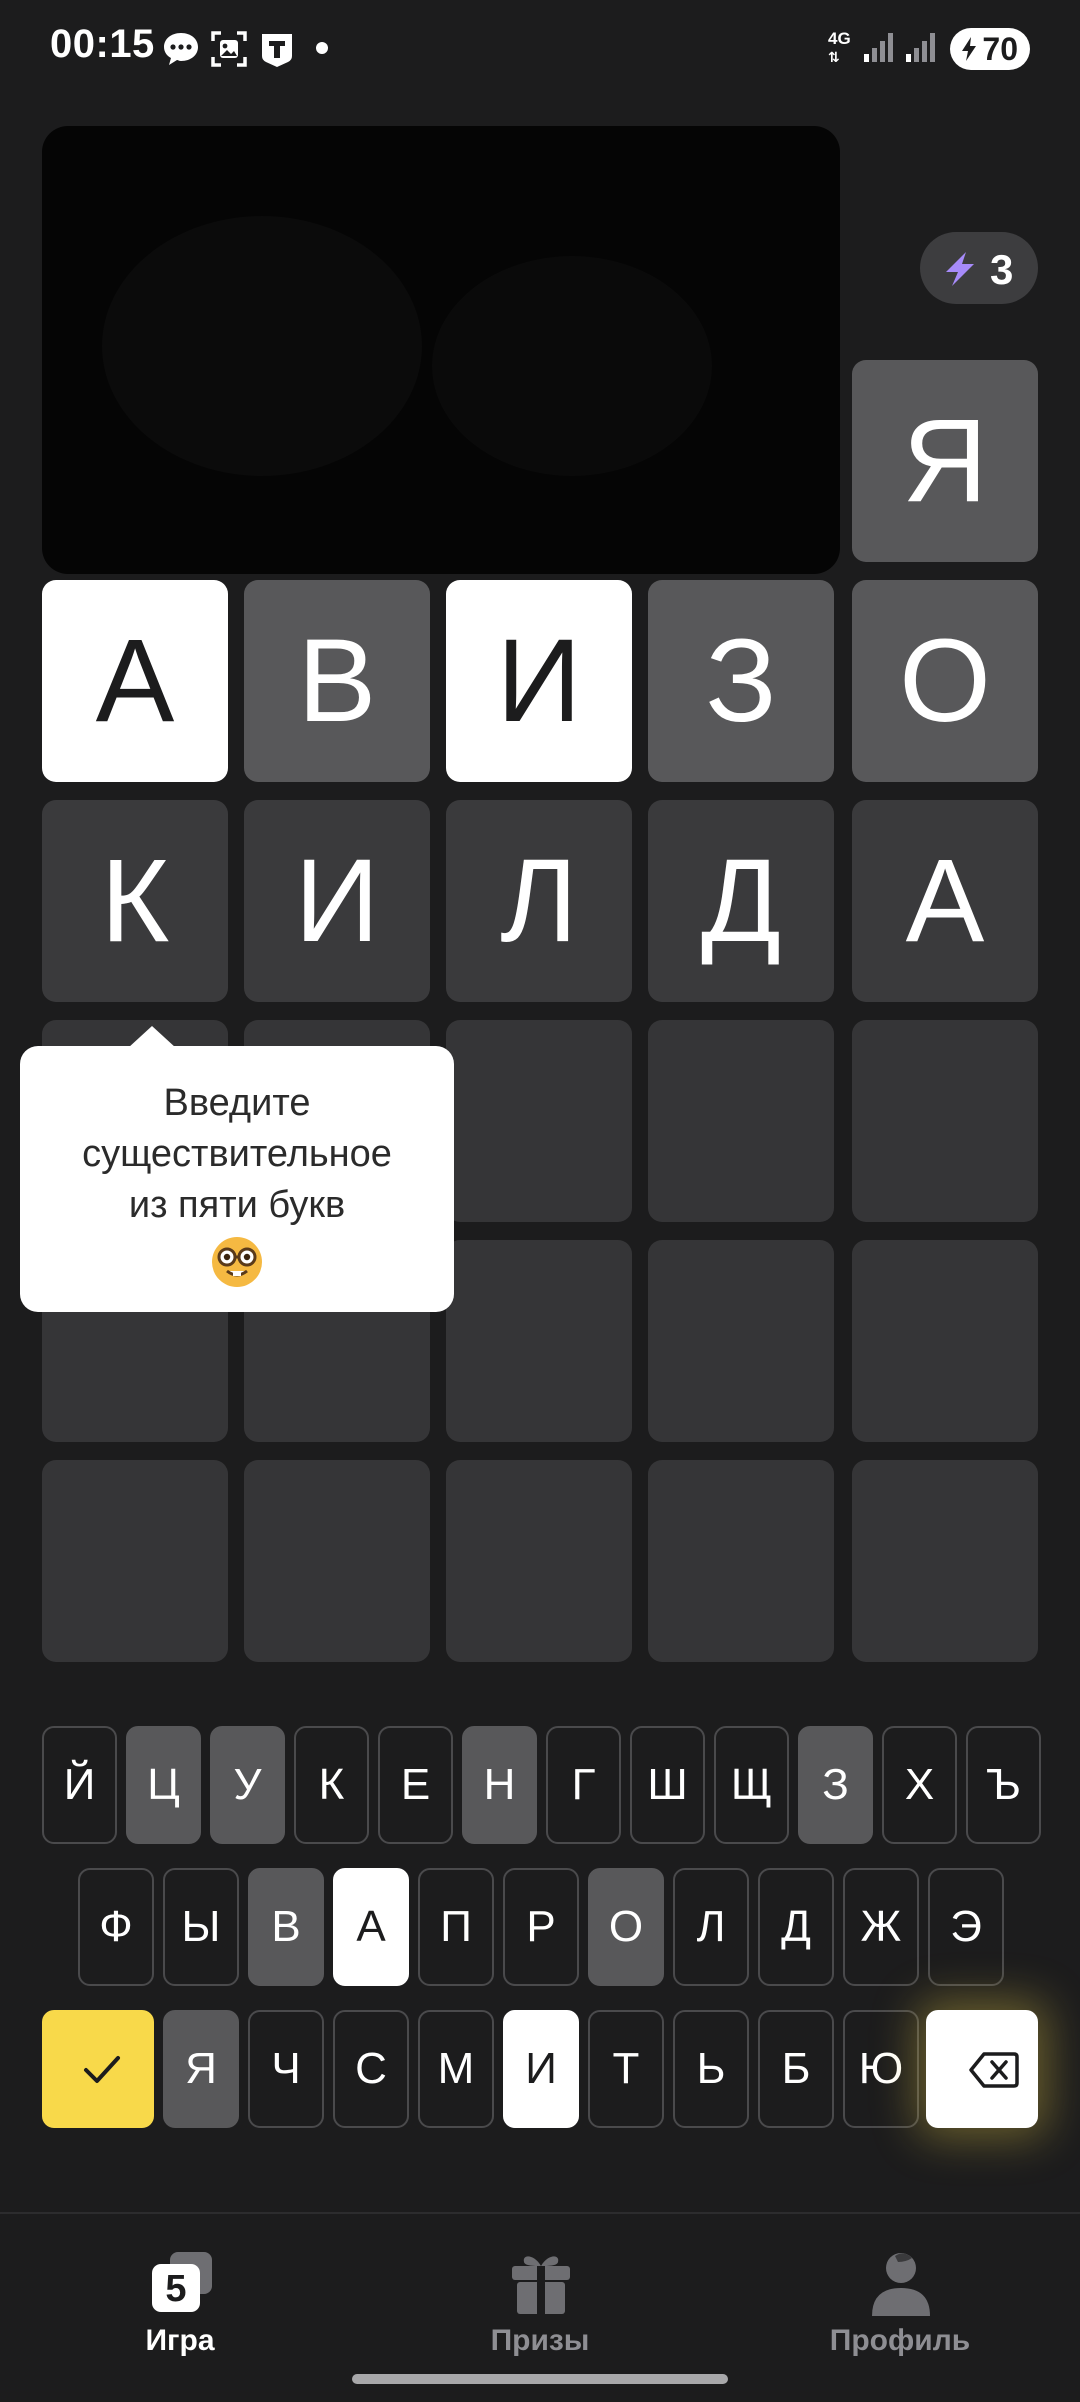  Describe the element at coordinates (626, 2069) in the screenshot. I see `key-т: Т` at that location.